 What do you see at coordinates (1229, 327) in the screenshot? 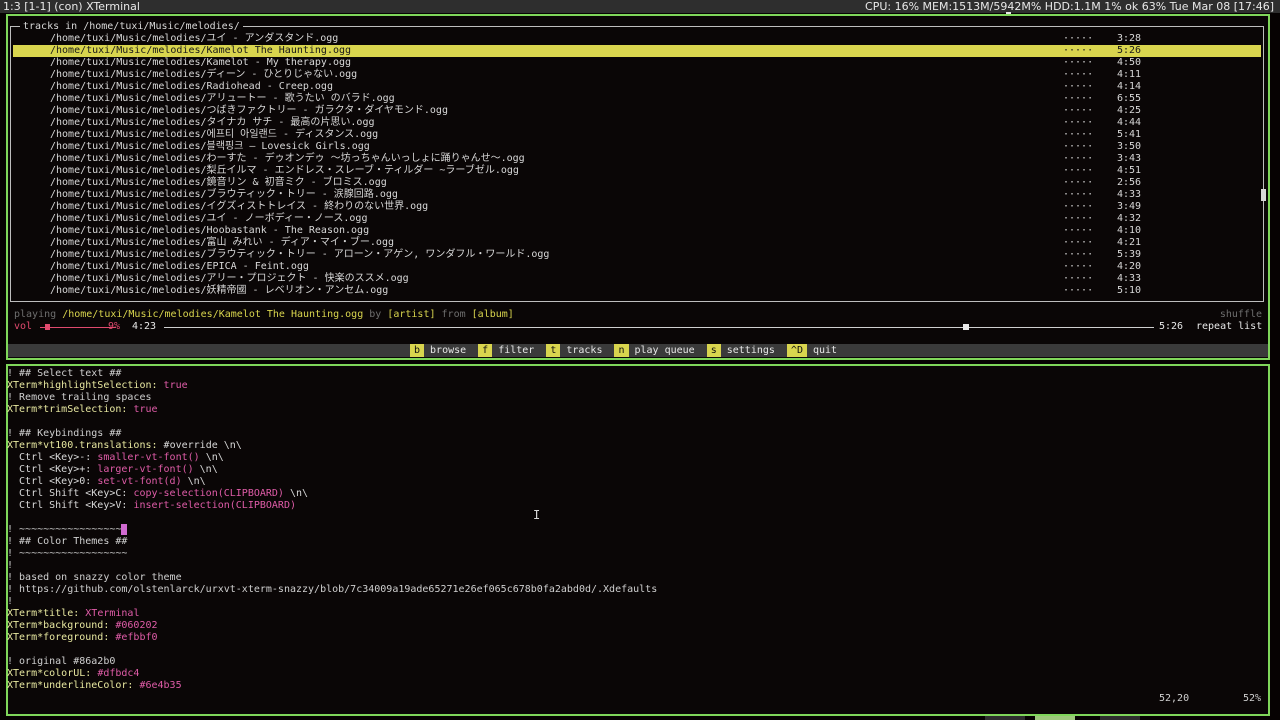
I see `repeat-mode: repeat list` at bounding box center [1229, 327].